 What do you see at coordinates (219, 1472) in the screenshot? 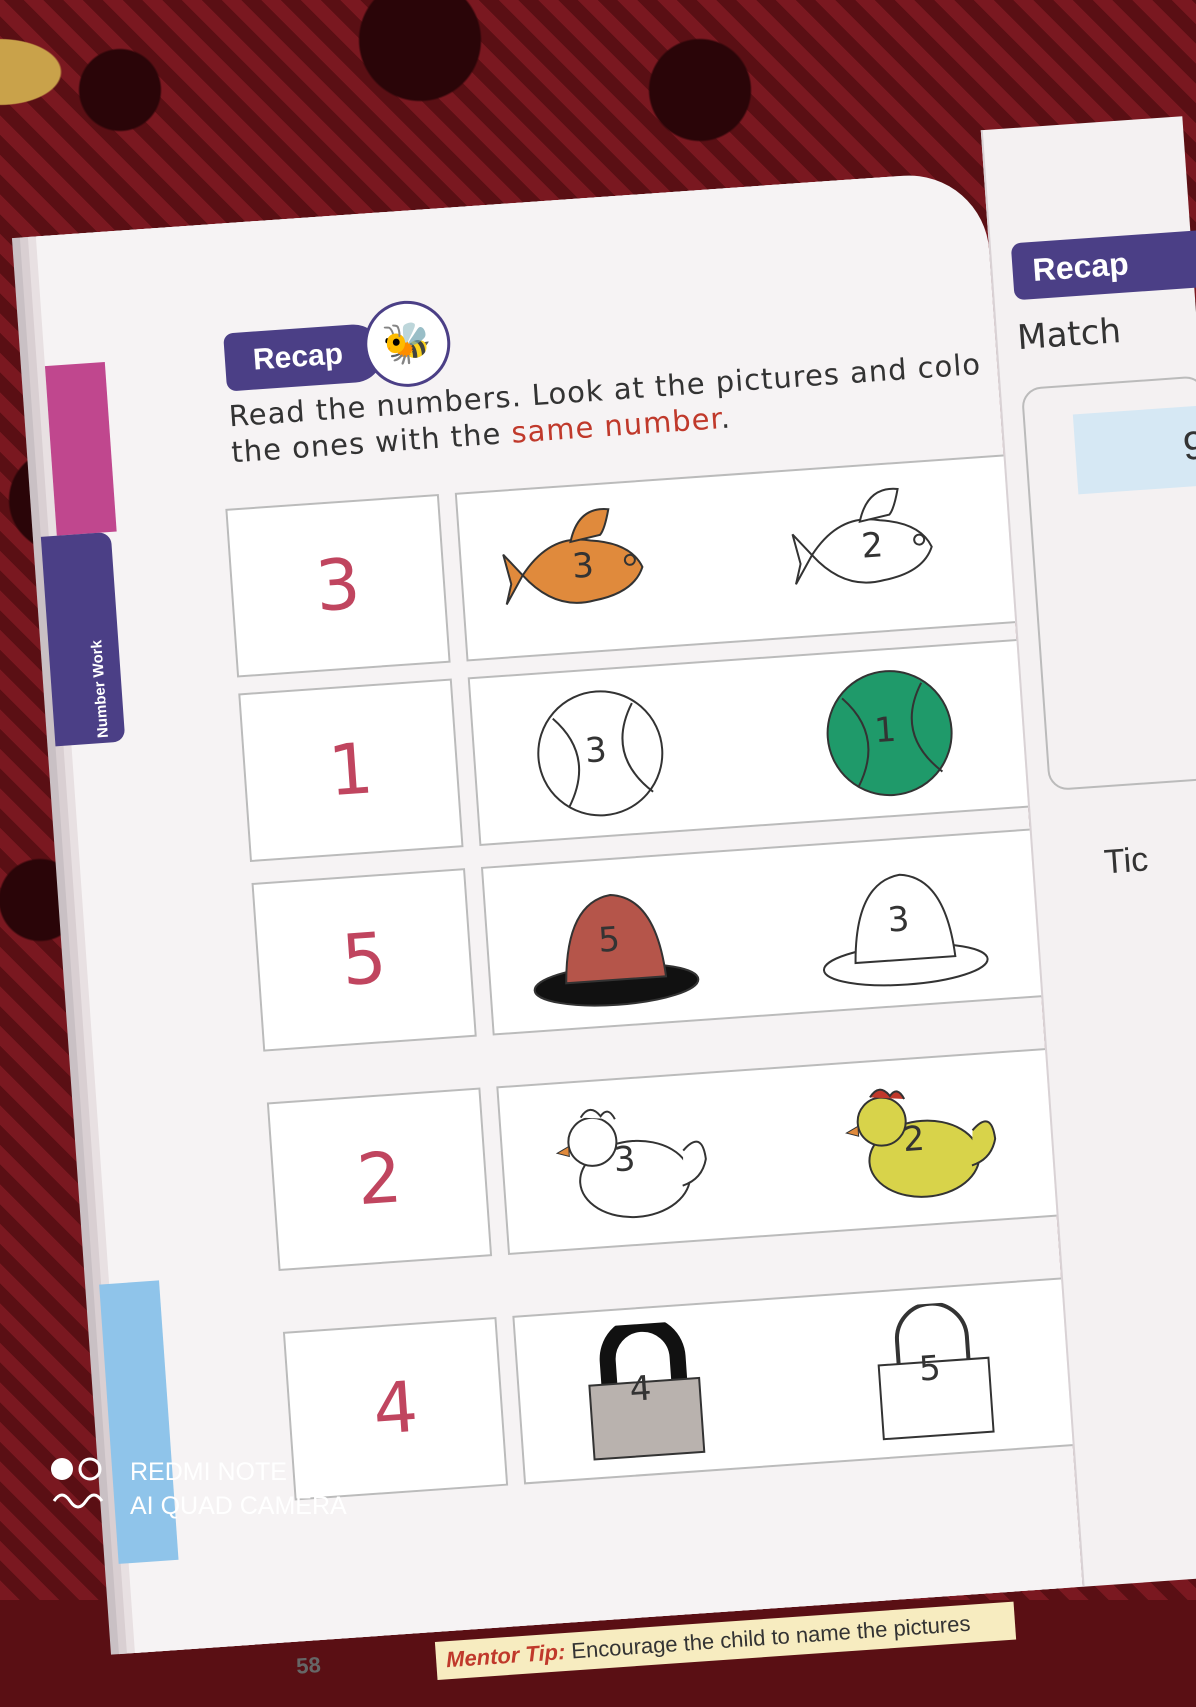
I see `watermark-line1: REDMI NOTE 9` at bounding box center [219, 1472].